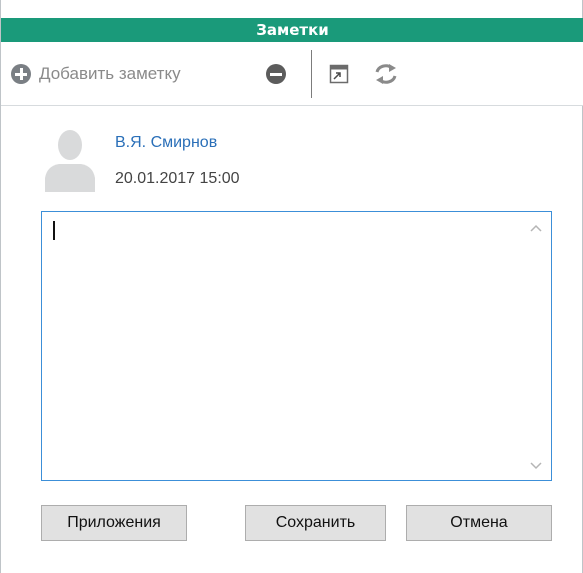 The height and width of the screenshot is (573, 583). What do you see at coordinates (536, 229) in the screenshot?
I see `chevron-up-icon` at bounding box center [536, 229].